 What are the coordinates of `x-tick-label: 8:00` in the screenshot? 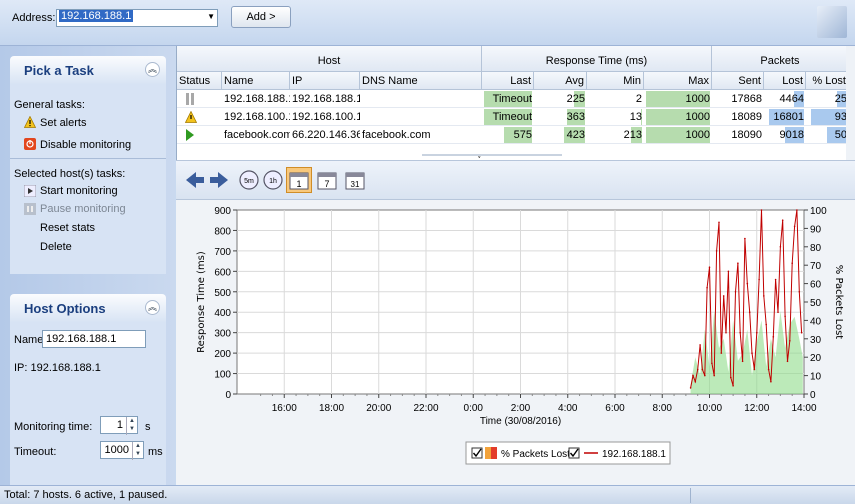 It's located at (663, 408).